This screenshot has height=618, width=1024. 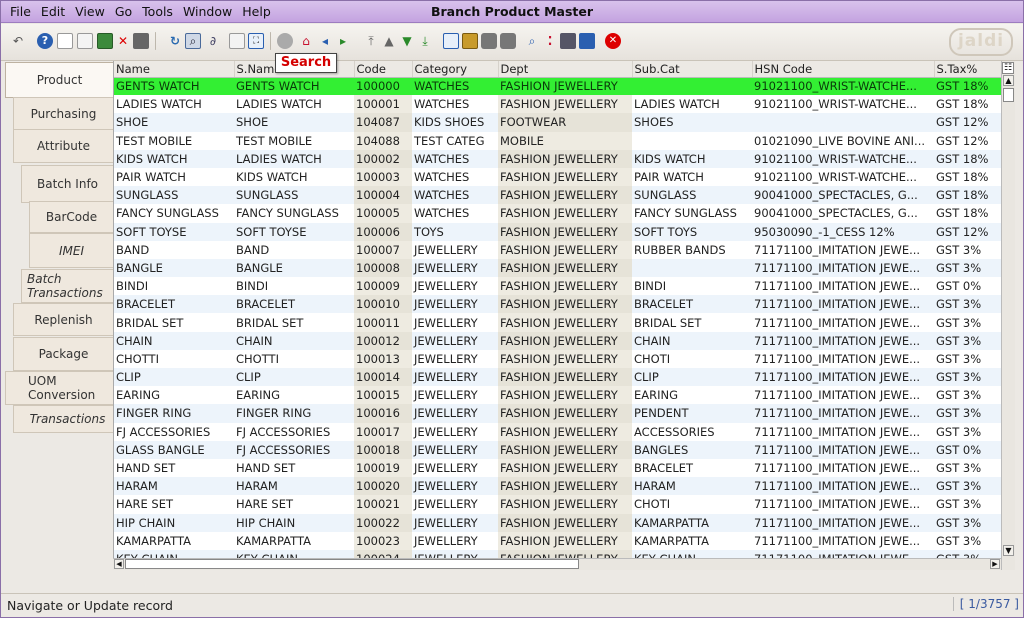 What do you see at coordinates (995, 564) in the screenshot?
I see `scroll-right-icon: ▶` at bounding box center [995, 564].